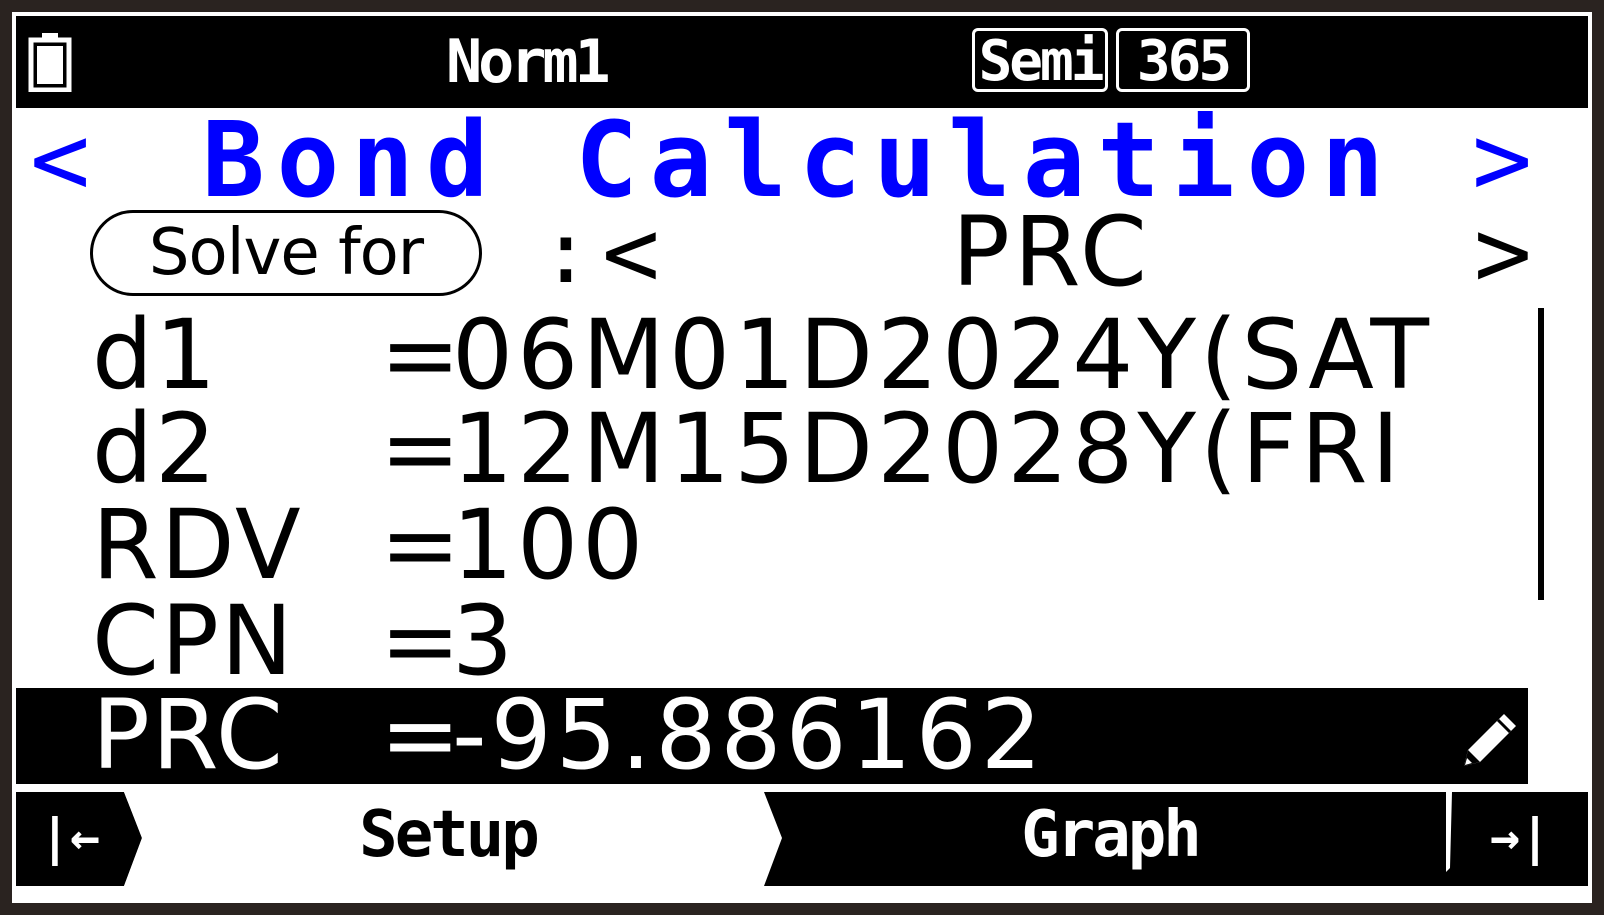  What do you see at coordinates (928, 449) in the screenshot?
I see `variable-value: 12M15D2028Y(FRI` at bounding box center [928, 449].